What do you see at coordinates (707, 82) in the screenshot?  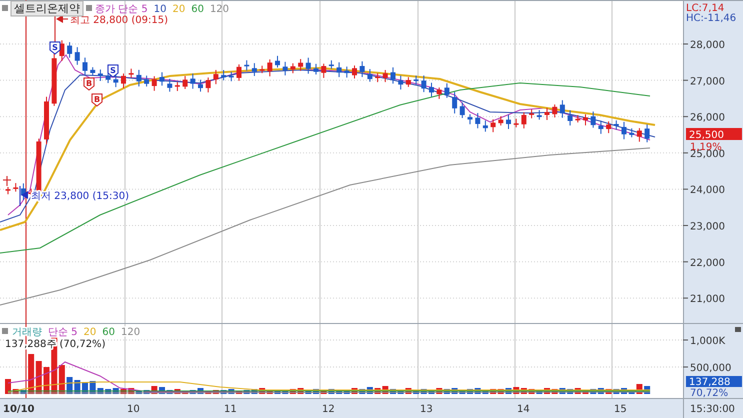 I see `axis-label: 27,000` at bounding box center [707, 82].